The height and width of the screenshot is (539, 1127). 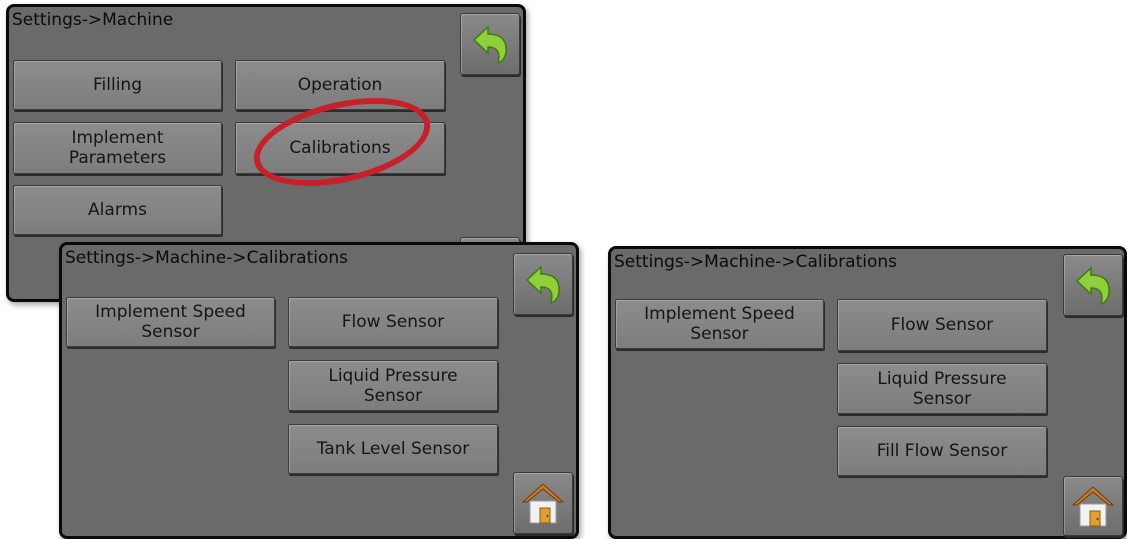 What do you see at coordinates (340, 148) in the screenshot?
I see `calibrations-button: Calibrations` at bounding box center [340, 148].